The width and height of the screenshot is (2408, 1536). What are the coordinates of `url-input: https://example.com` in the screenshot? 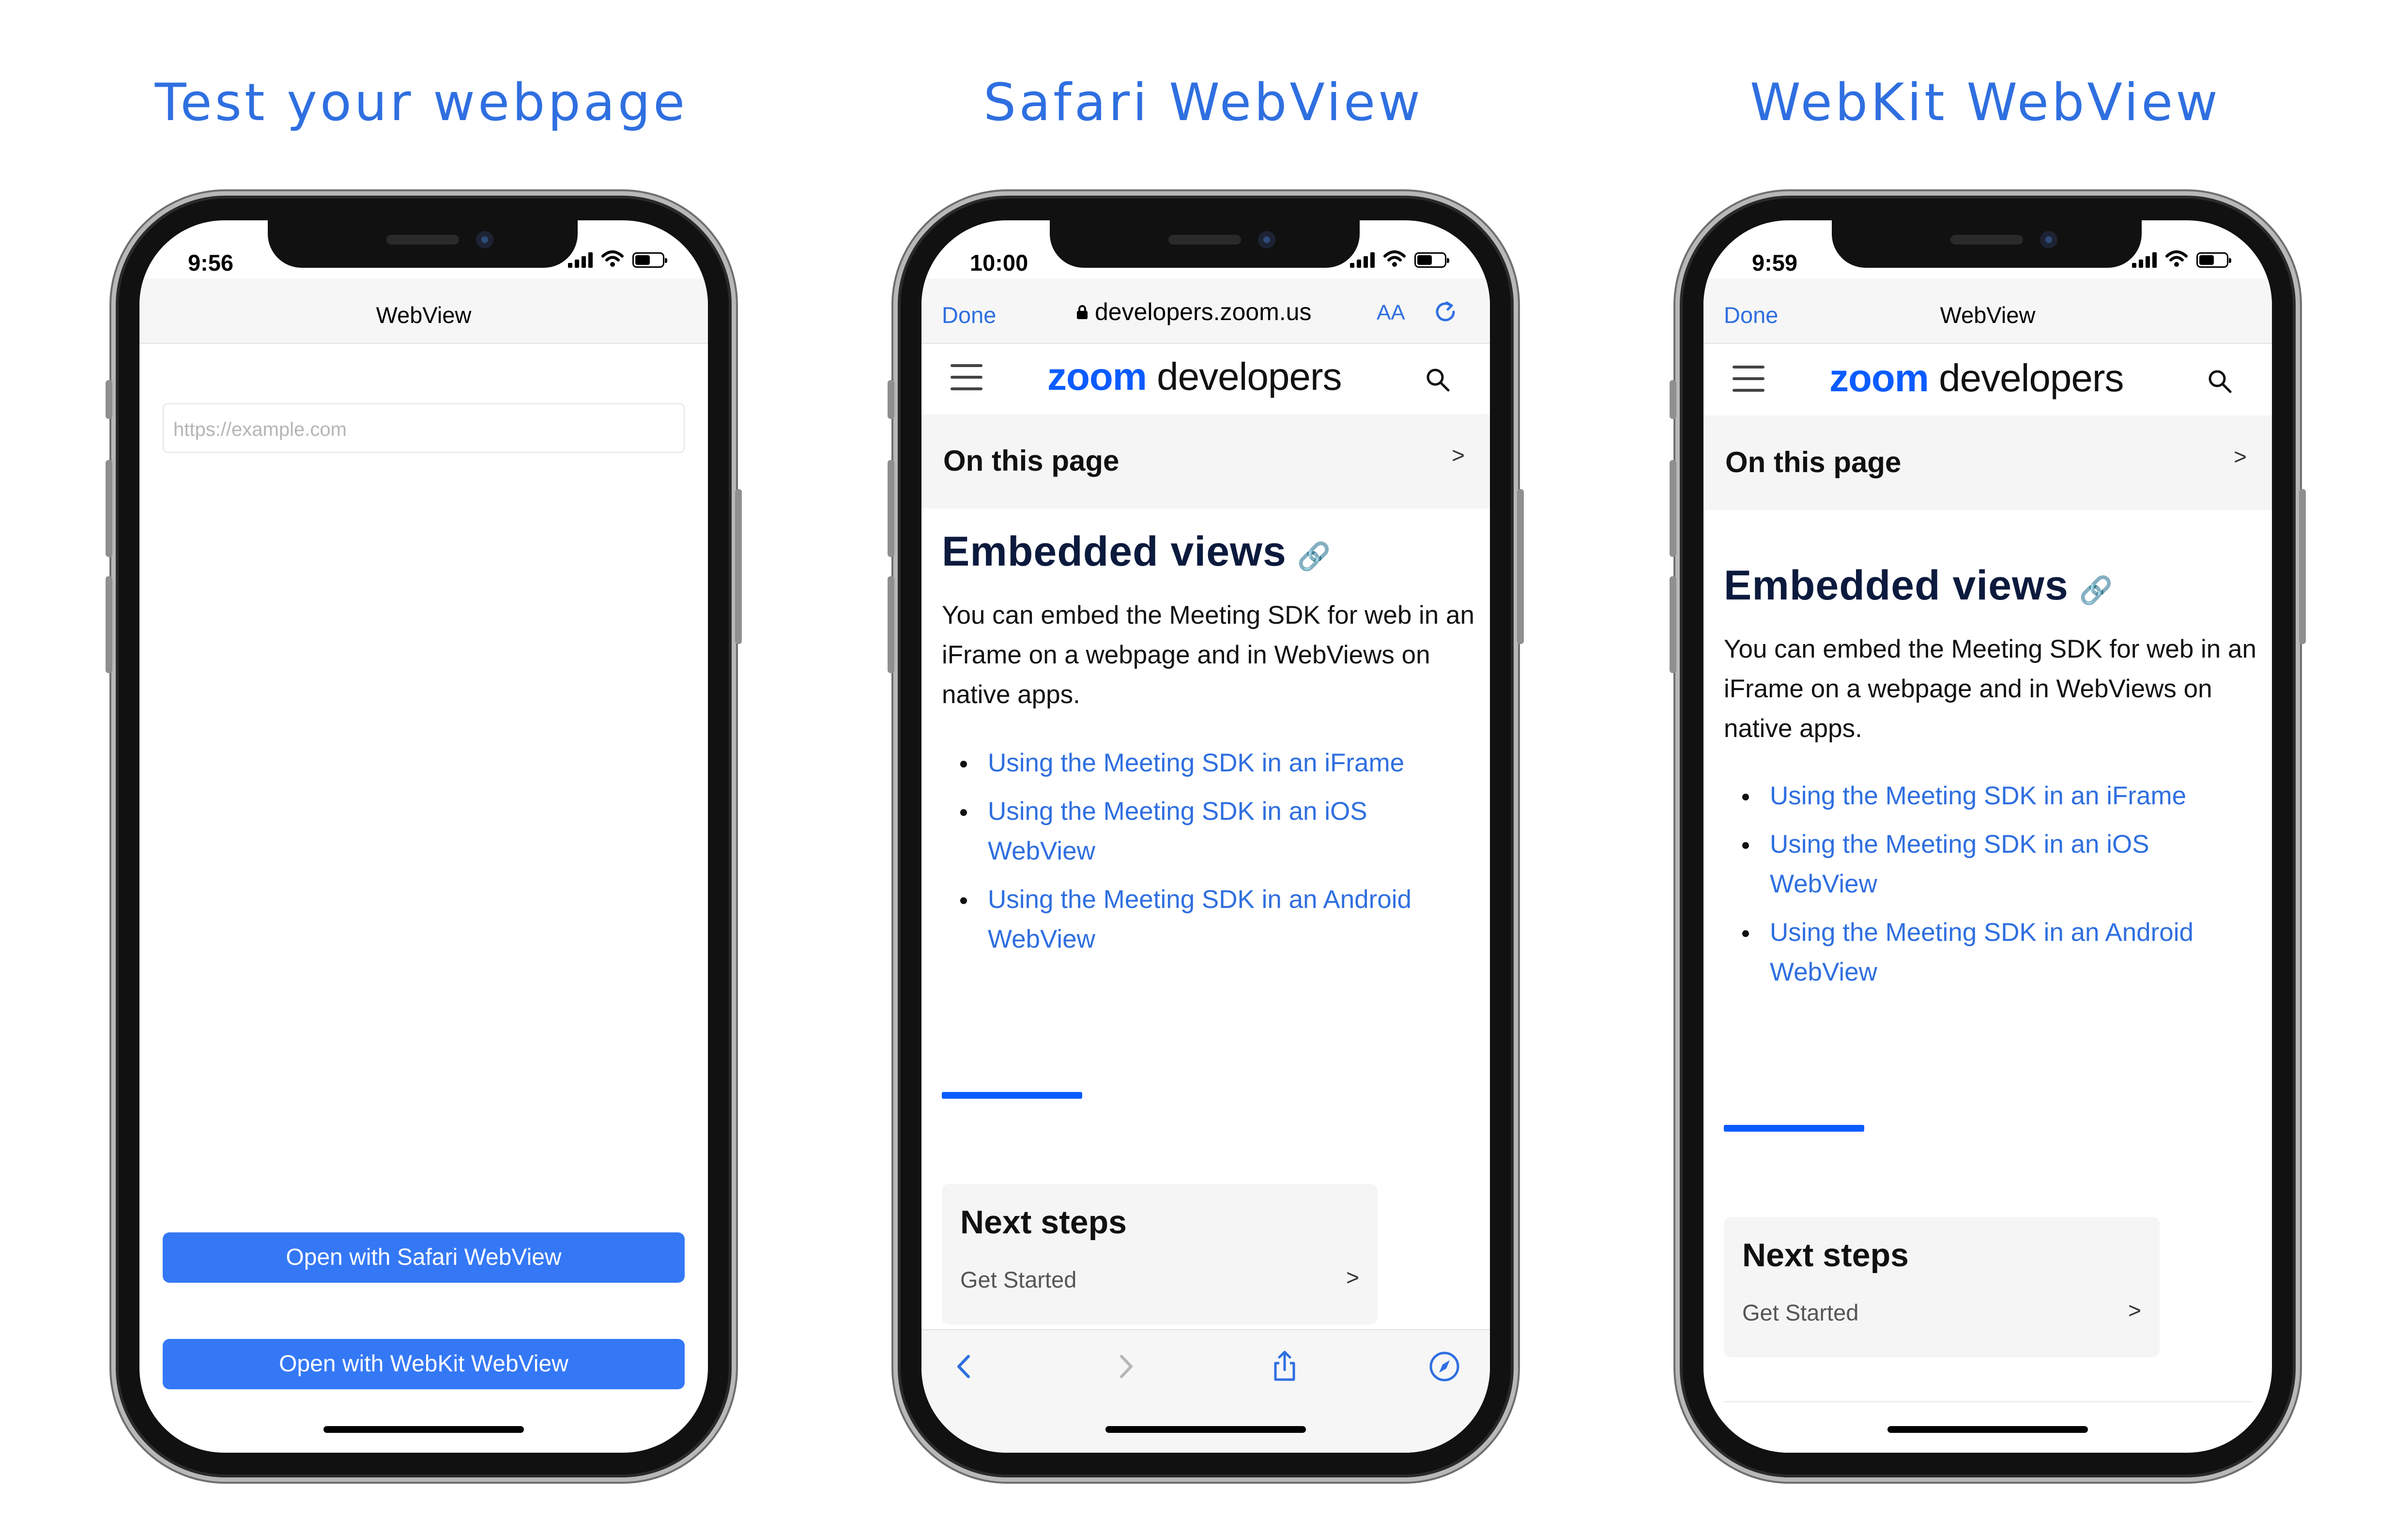 It's located at (424, 428).